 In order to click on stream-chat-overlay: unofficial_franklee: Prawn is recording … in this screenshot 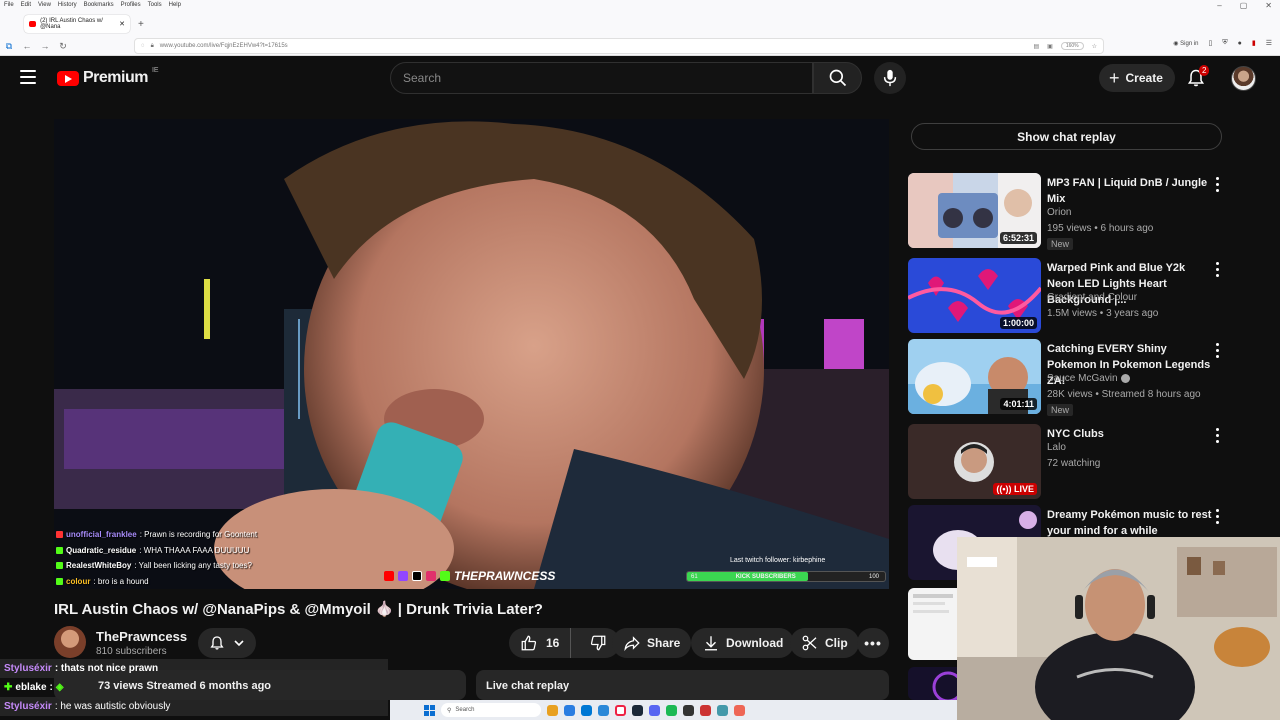, I will do `click(156, 558)`.